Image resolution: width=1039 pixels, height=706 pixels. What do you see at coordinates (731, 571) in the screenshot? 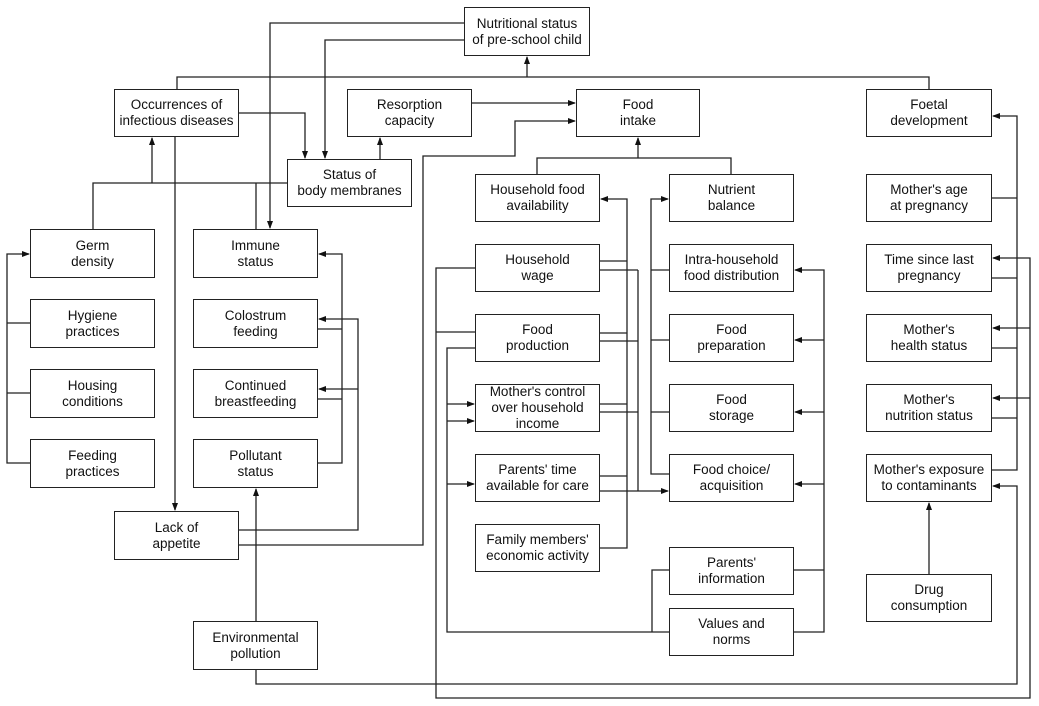
I see `node-parents-information: Parents' information` at bounding box center [731, 571].